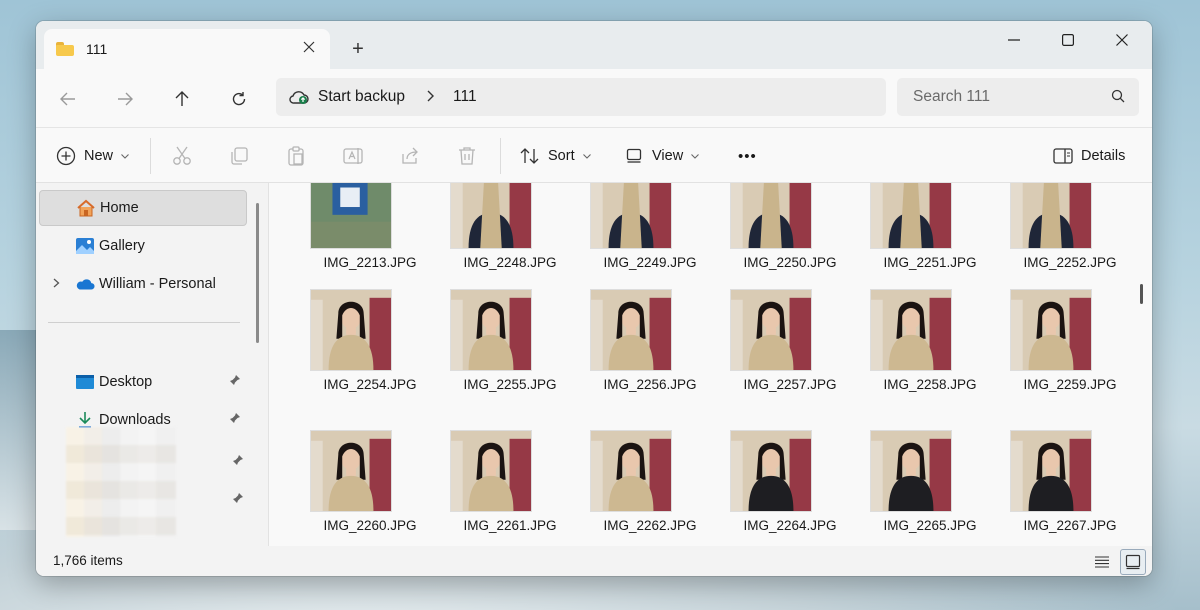  I want to click on sort-button: Sort, so click(555, 156).